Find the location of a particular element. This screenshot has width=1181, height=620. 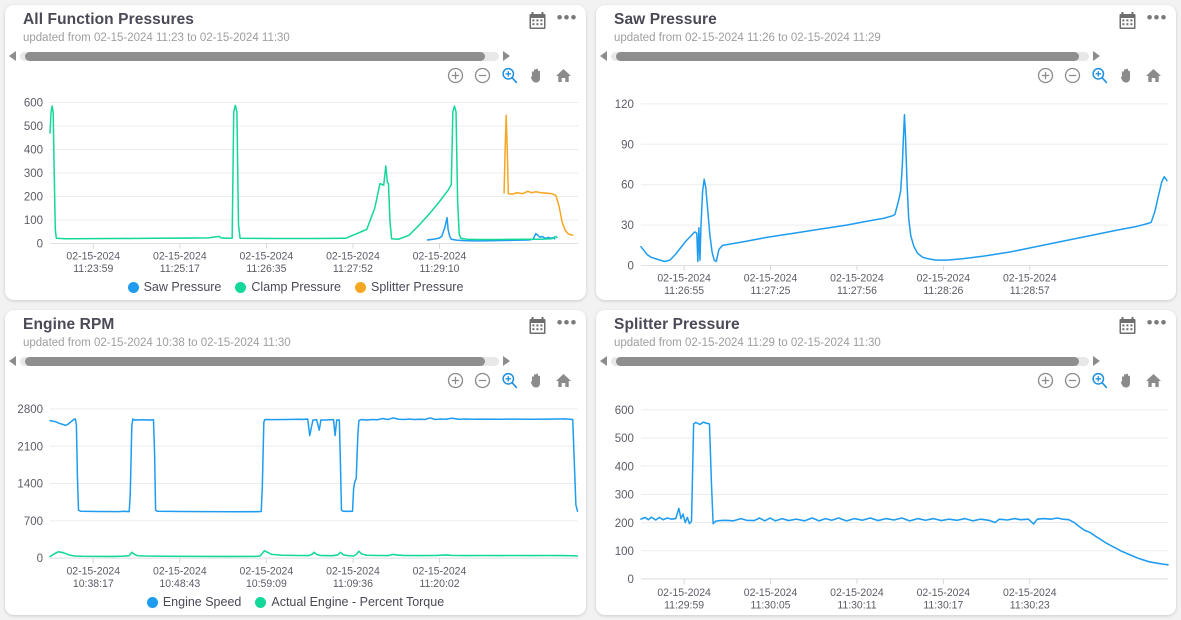

svg-text: 0 is located at coordinates (631, 579).